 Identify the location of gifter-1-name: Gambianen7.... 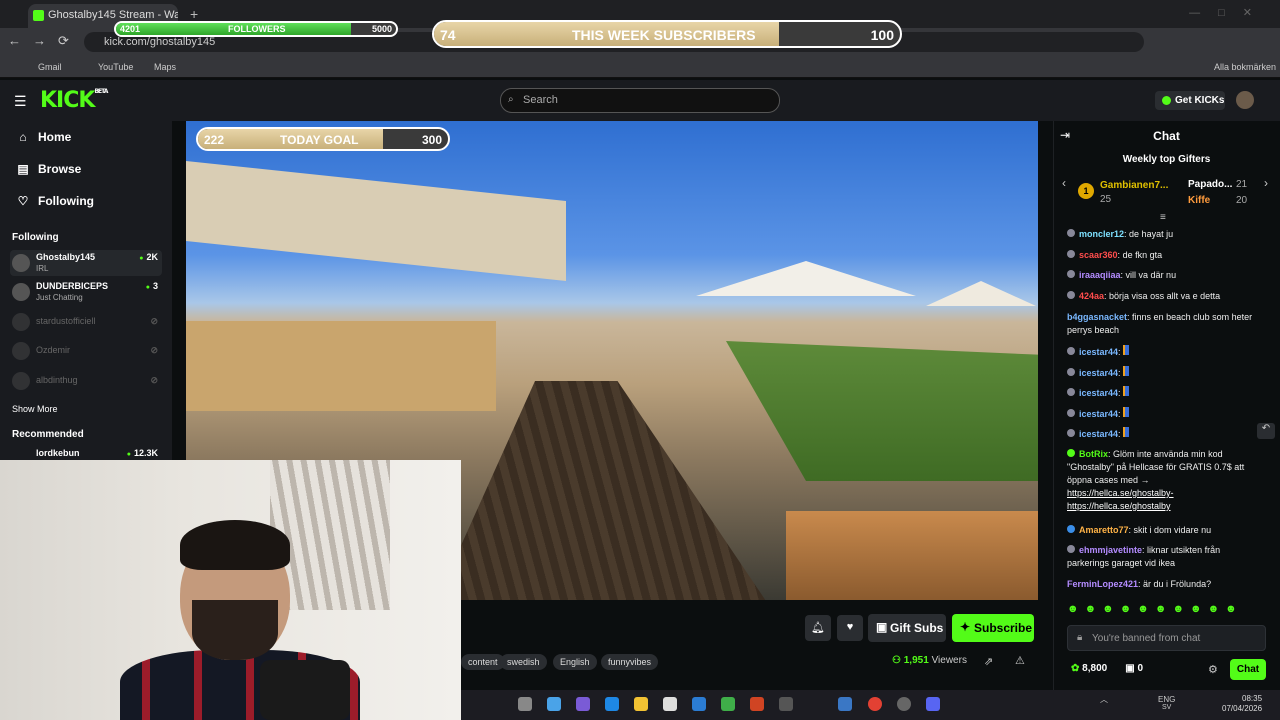
(1134, 185).